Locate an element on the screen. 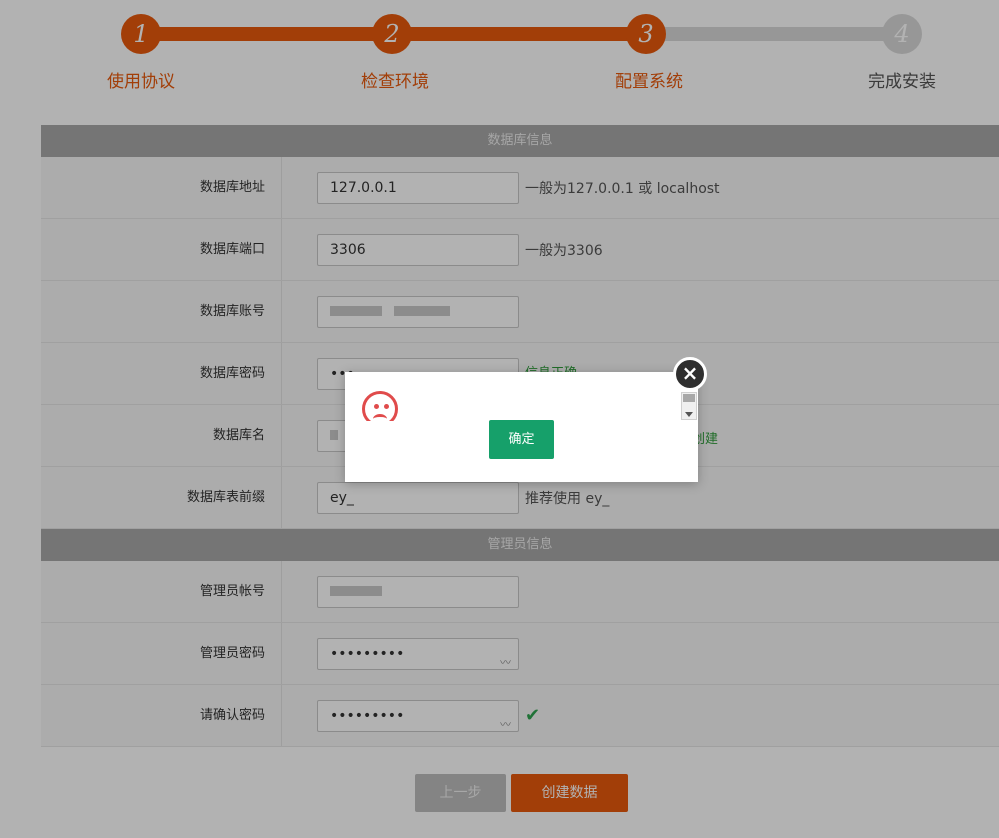  alert-dialog: 确定 is located at coordinates (521, 427).